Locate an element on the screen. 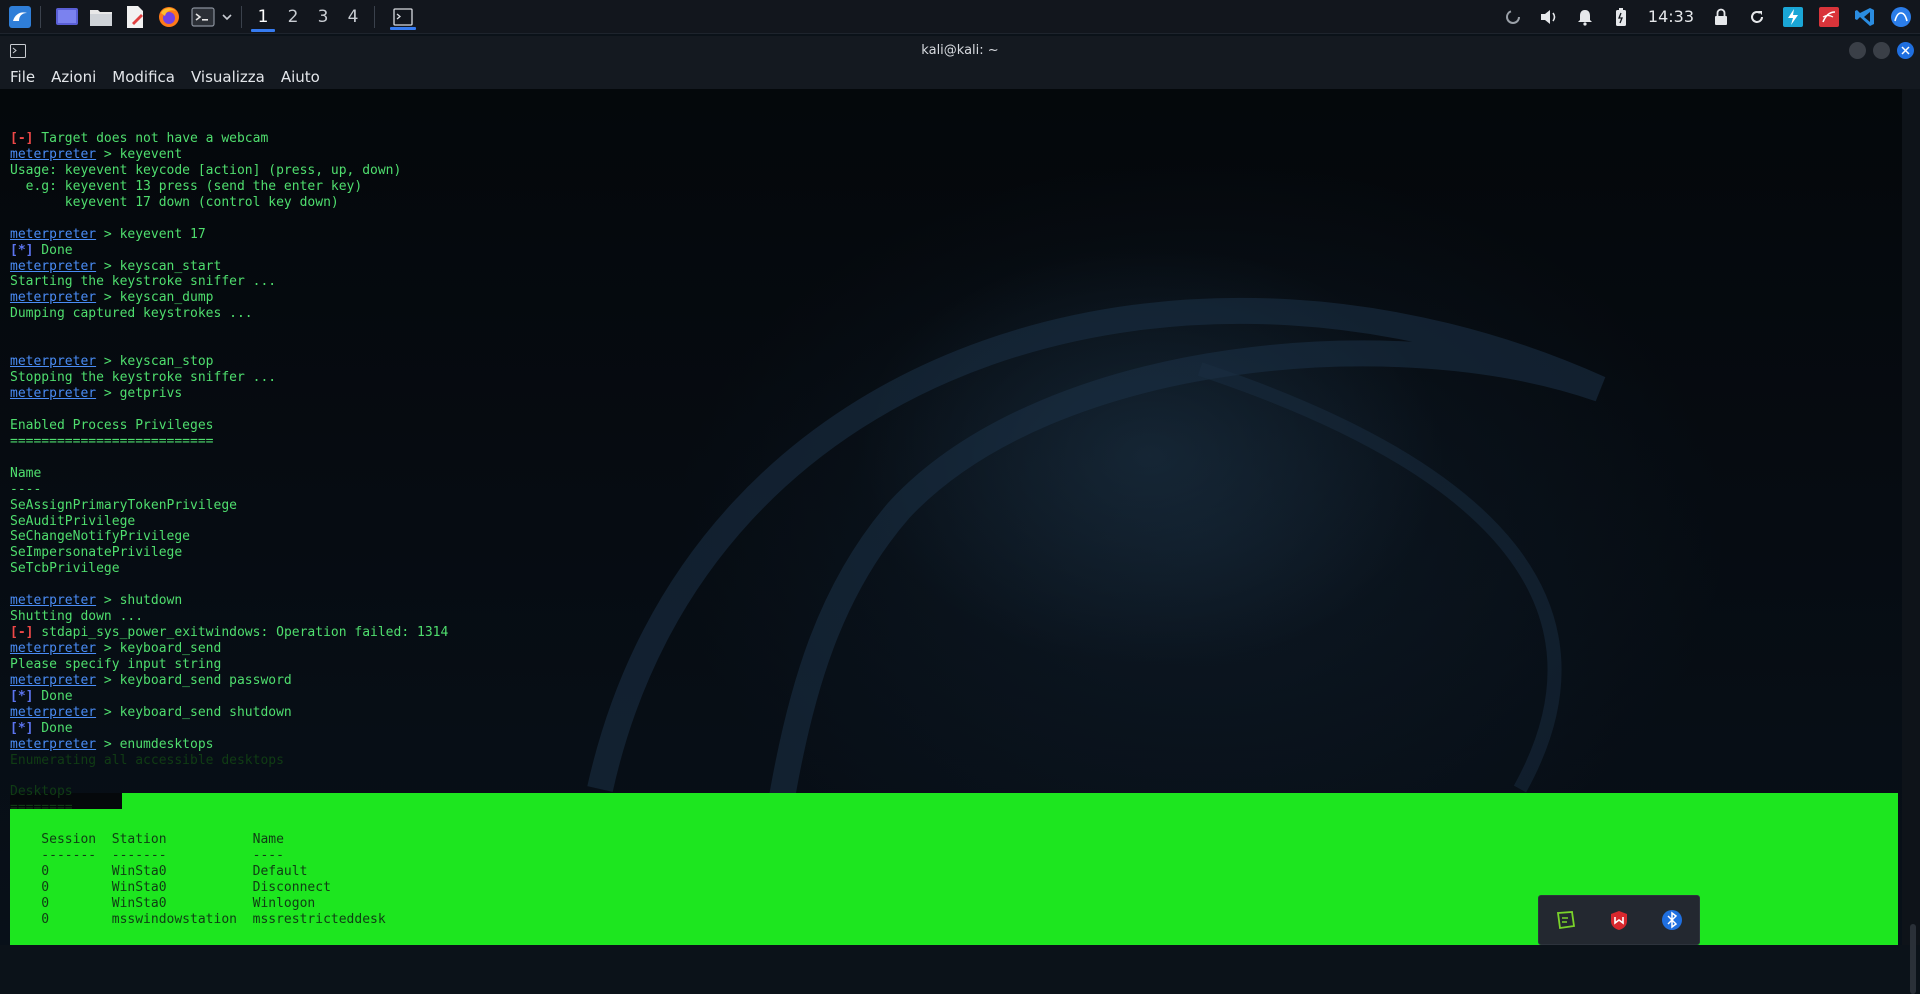 This screenshot has height=994, width=1920. maximize-button is located at coordinates (1881, 50).